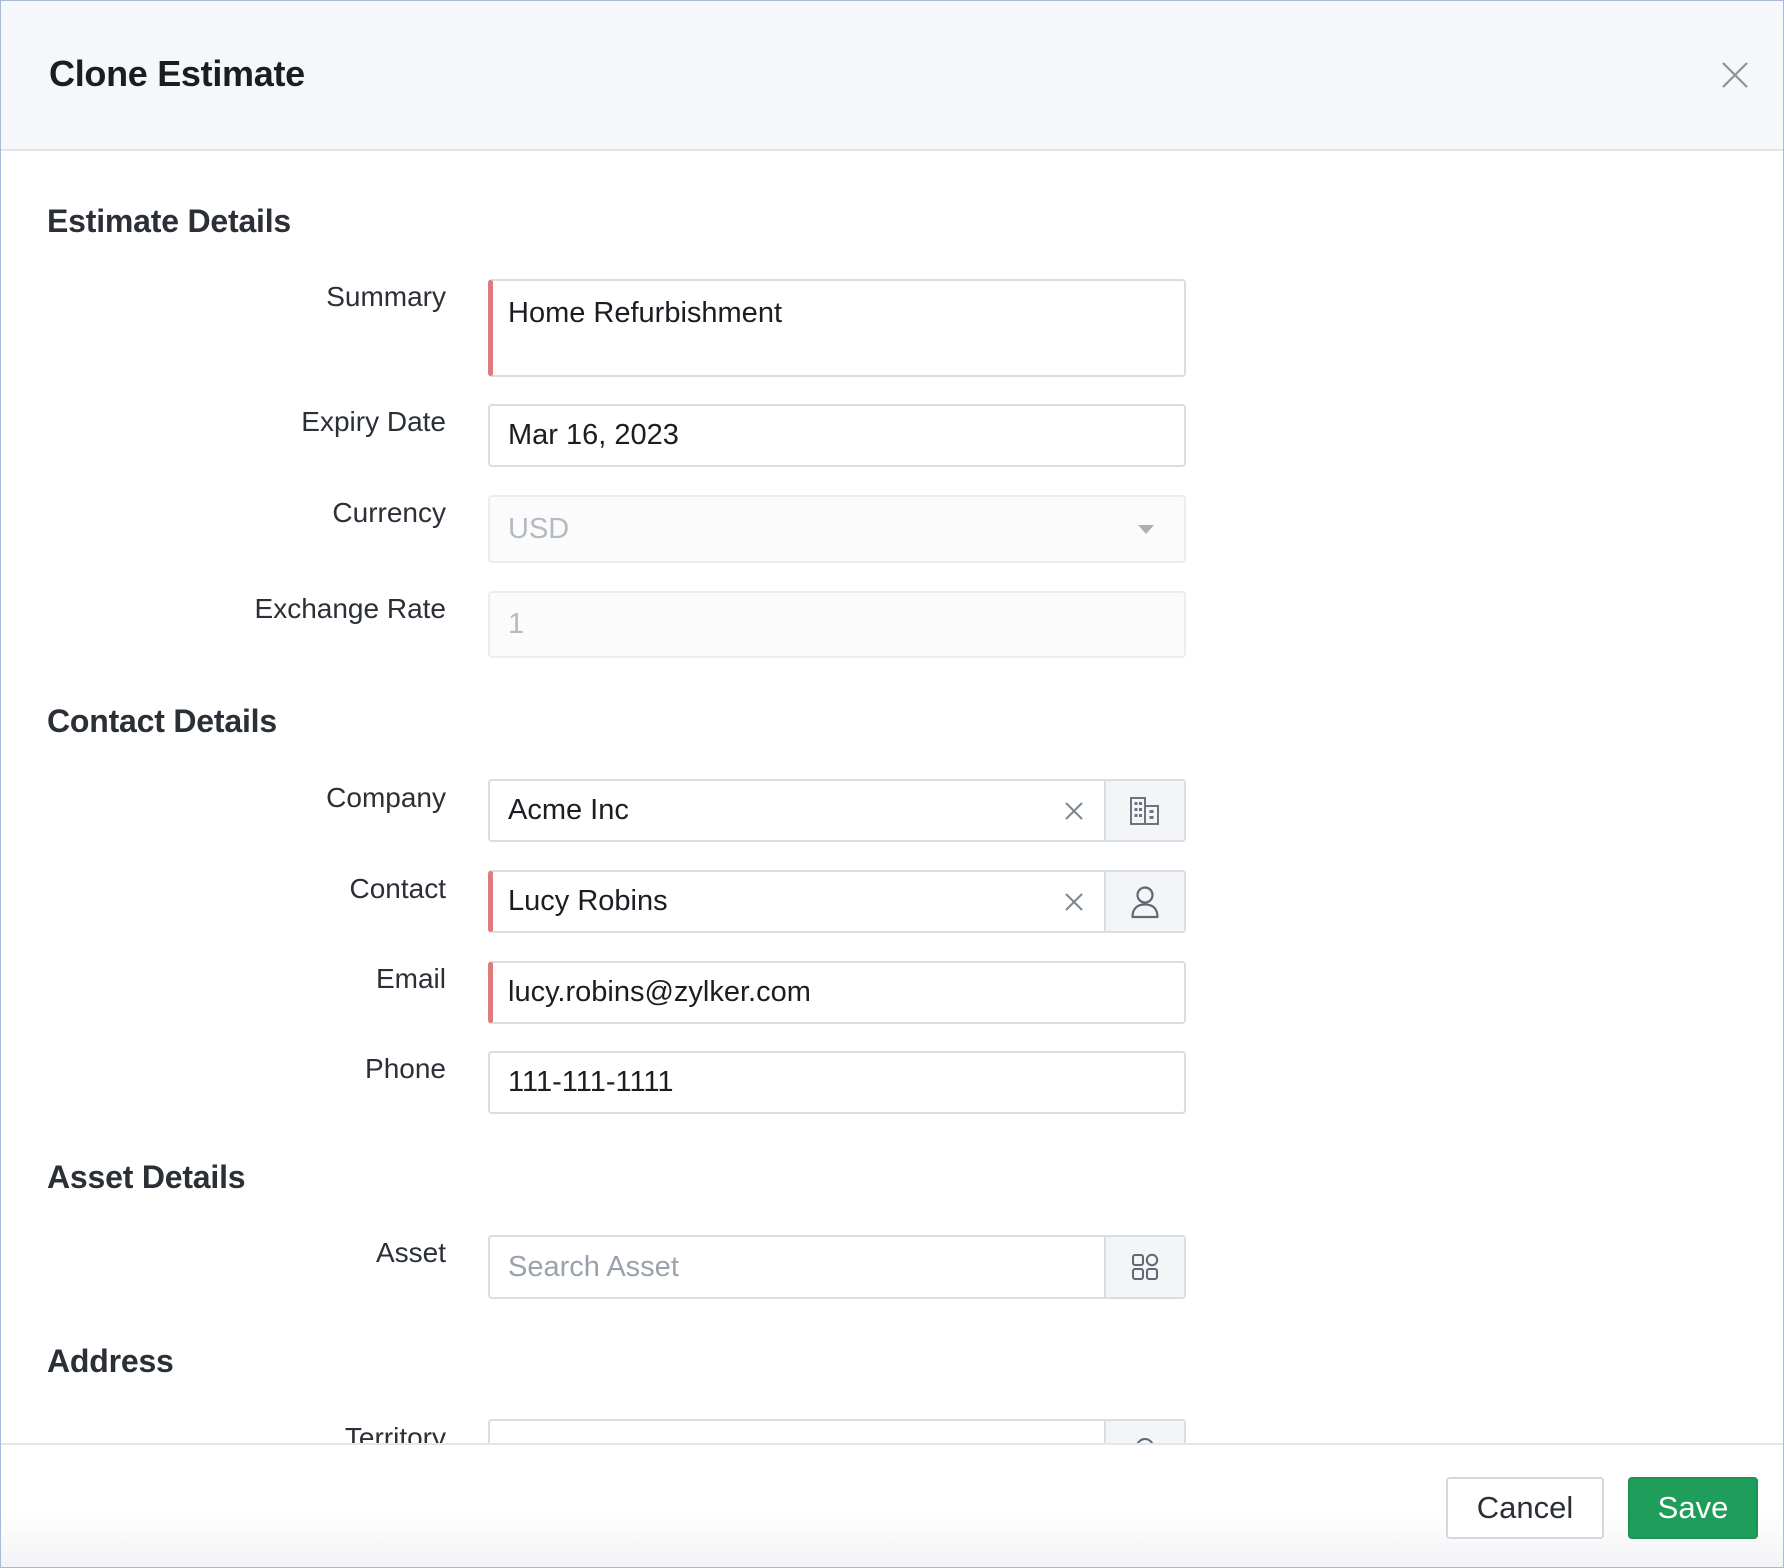  What do you see at coordinates (837, 901) in the screenshot?
I see `contact-field: Lucy Robins` at bounding box center [837, 901].